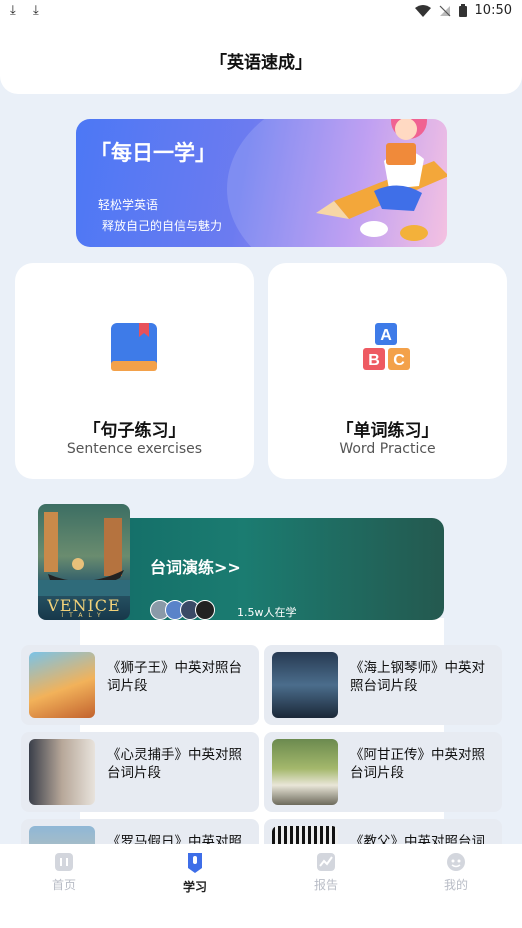 Image resolution: width=522 pixels, height=928 pixels. What do you see at coordinates (386, 335) in the screenshot?
I see `svg-text: A` at bounding box center [386, 335].